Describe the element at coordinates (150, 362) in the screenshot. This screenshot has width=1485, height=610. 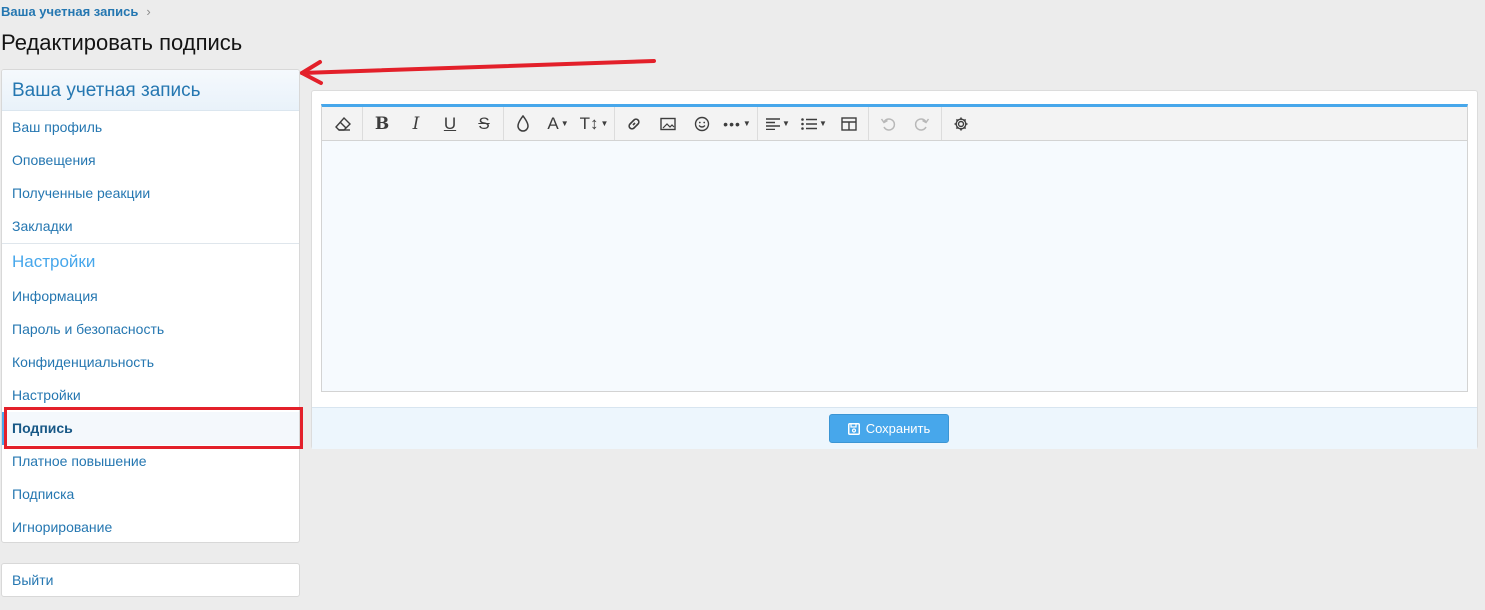
I see `sidebar-item-privacy: Конфиденциальность` at that location.